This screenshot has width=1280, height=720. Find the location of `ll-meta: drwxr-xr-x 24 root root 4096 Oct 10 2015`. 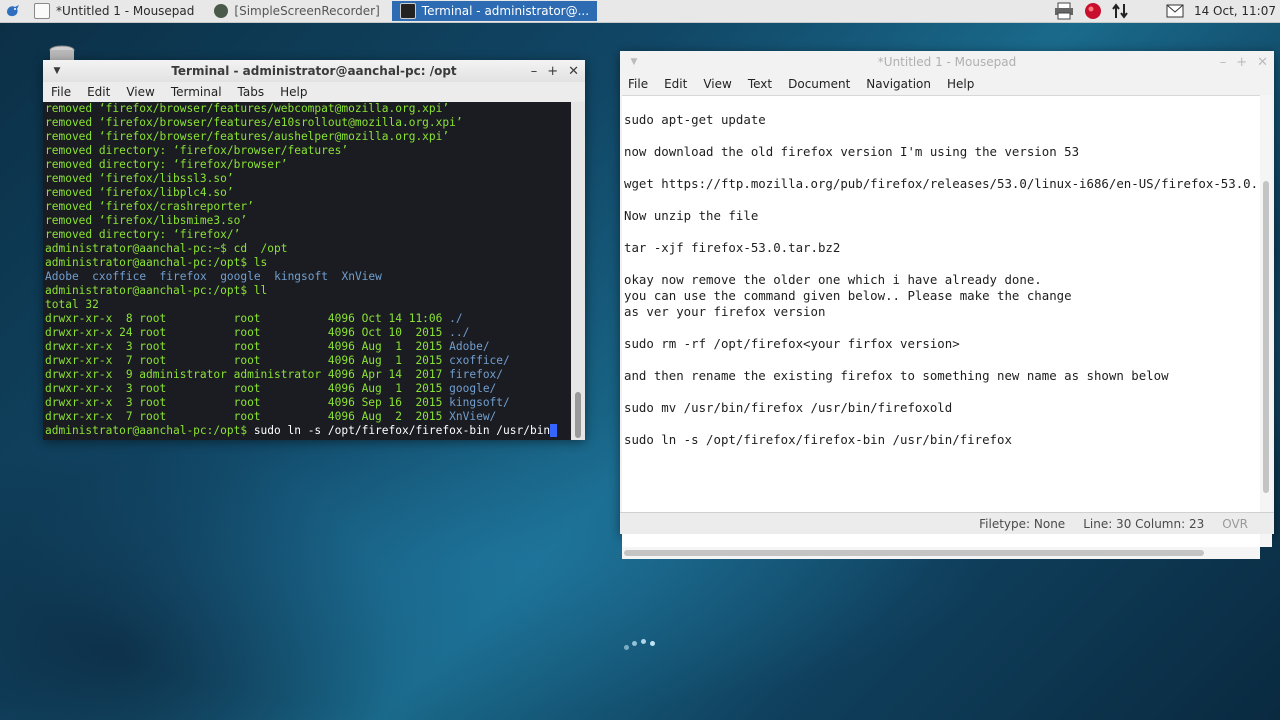

ll-meta: drwxr-xr-x 24 root root 4096 Oct 10 2015 is located at coordinates (247, 332).